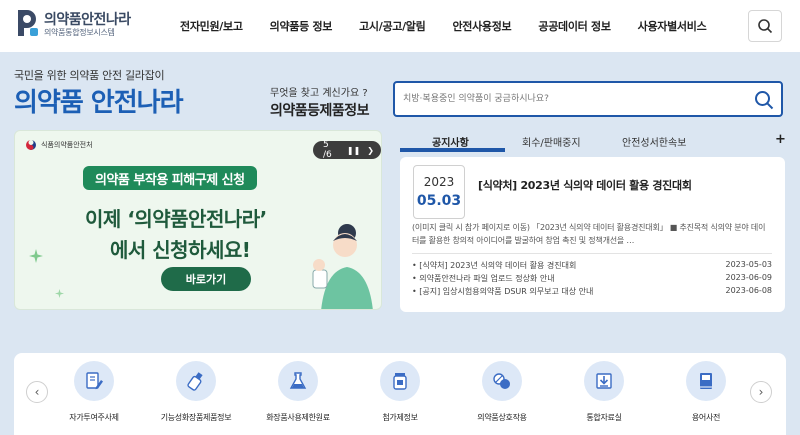 The height and width of the screenshot is (435, 800). What do you see at coordinates (89, 75) in the screenshot?
I see `hero-tagline: 국민을 위한 의약품 안전 길라잡이` at bounding box center [89, 75].